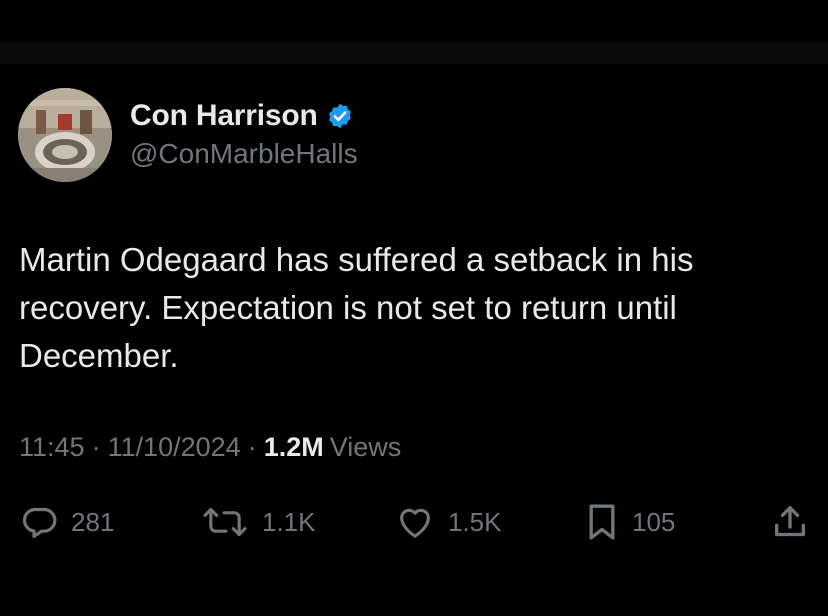  What do you see at coordinates (52, 447) in the screenshot?
I see `tweet-time: 11:45` at bounding box center [52, 447].